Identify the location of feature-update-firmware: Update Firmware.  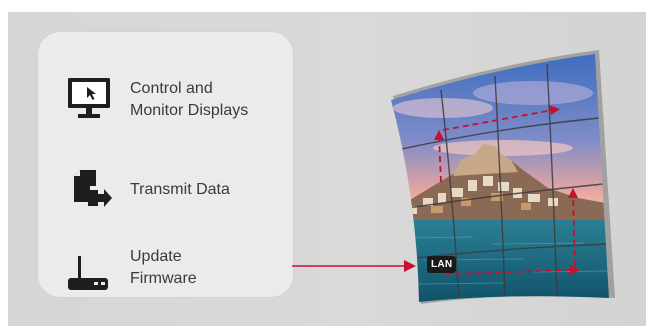
(165, 274).